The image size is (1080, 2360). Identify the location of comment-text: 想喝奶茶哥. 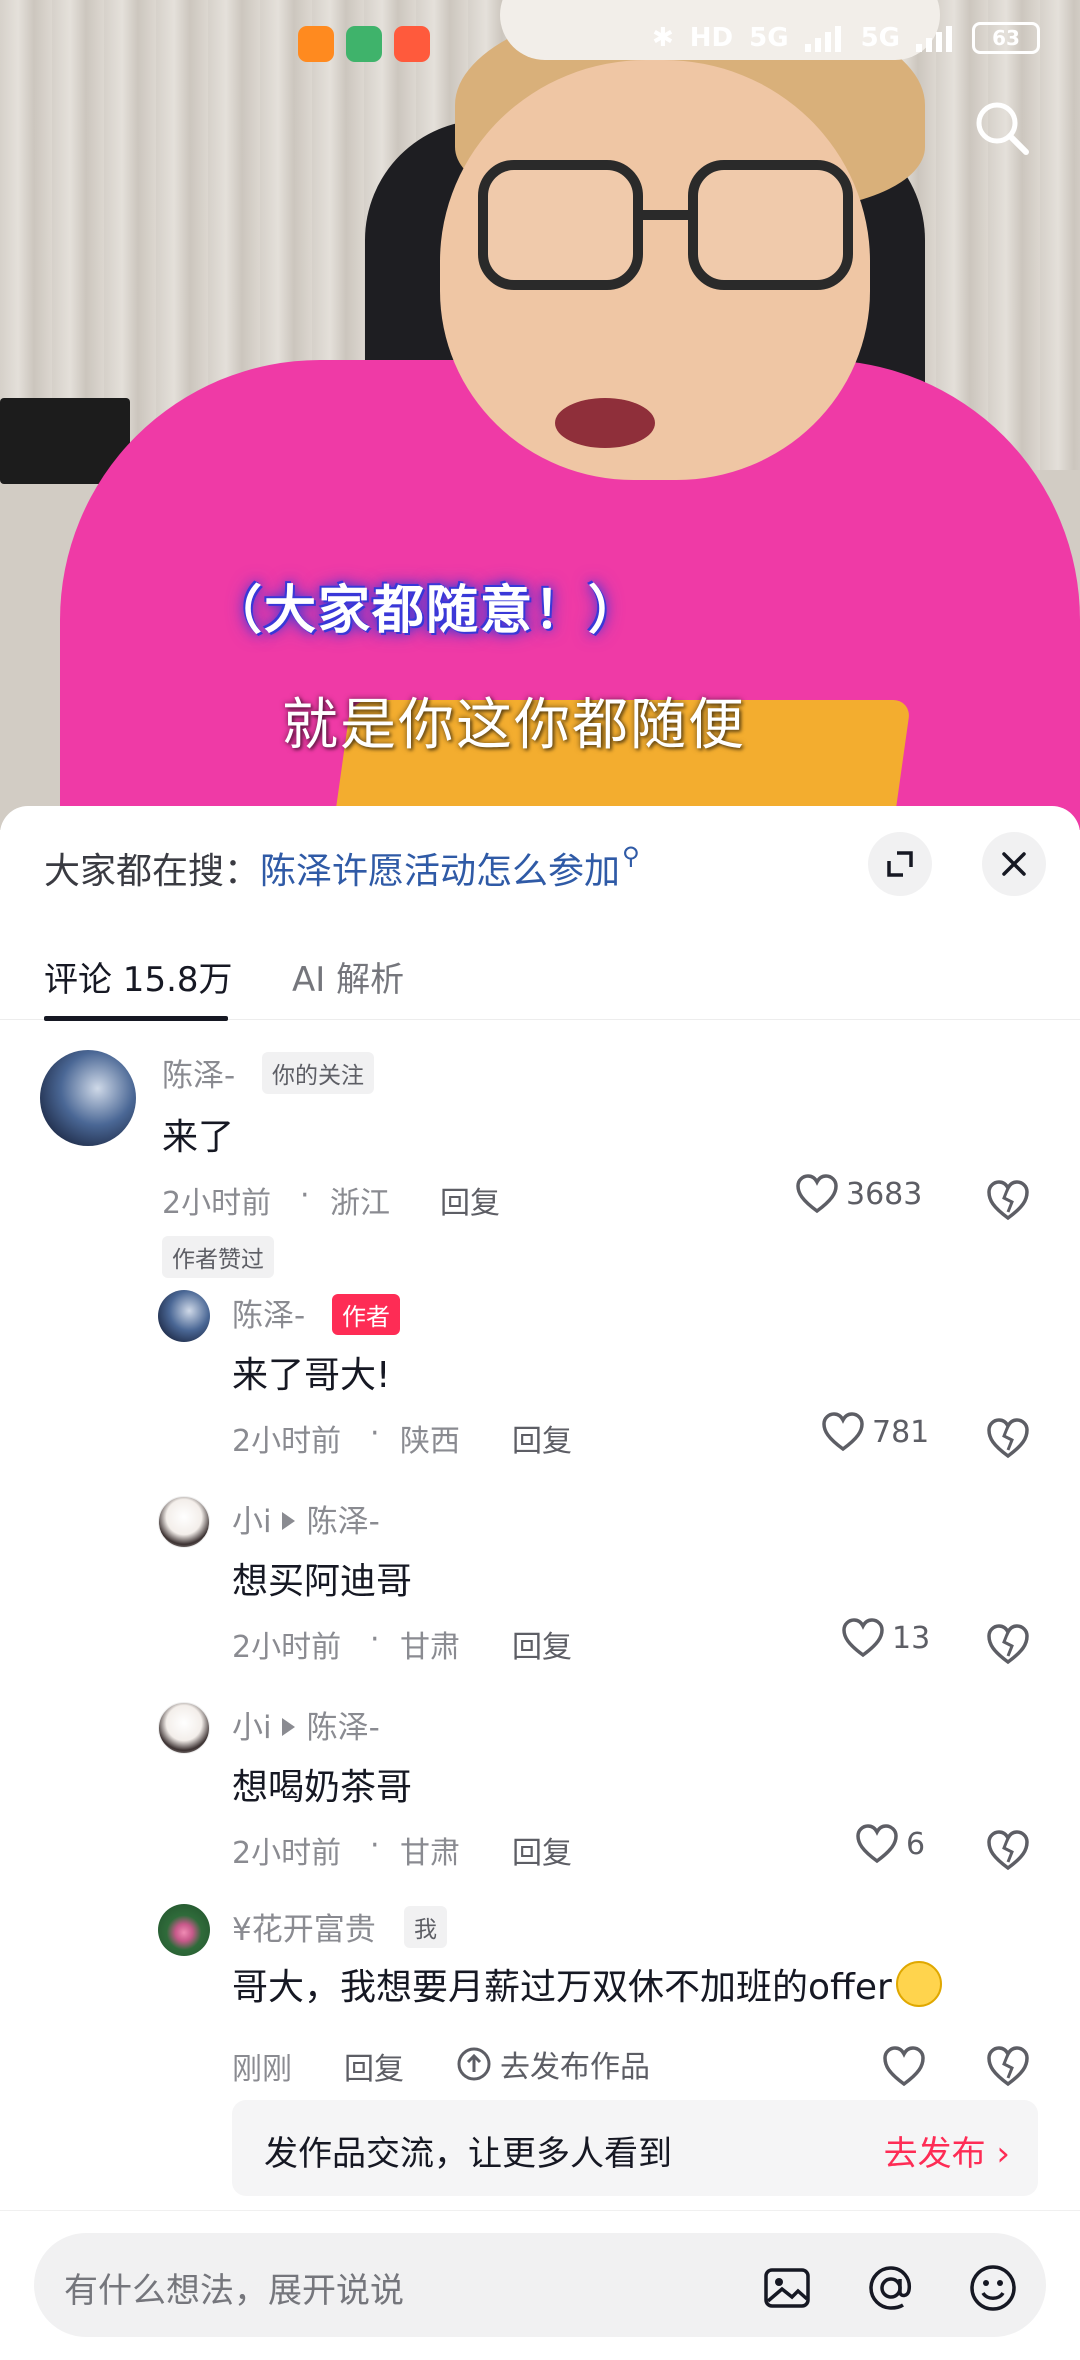
(322, 1787).